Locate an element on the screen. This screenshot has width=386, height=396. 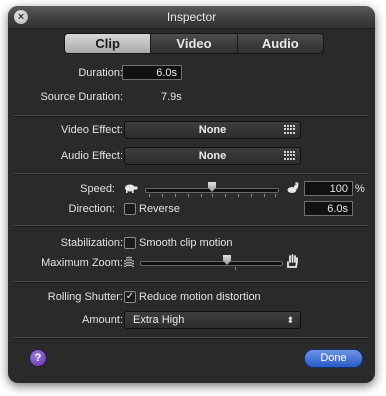
video-effect-value: None is located at coordinates (212, 130).